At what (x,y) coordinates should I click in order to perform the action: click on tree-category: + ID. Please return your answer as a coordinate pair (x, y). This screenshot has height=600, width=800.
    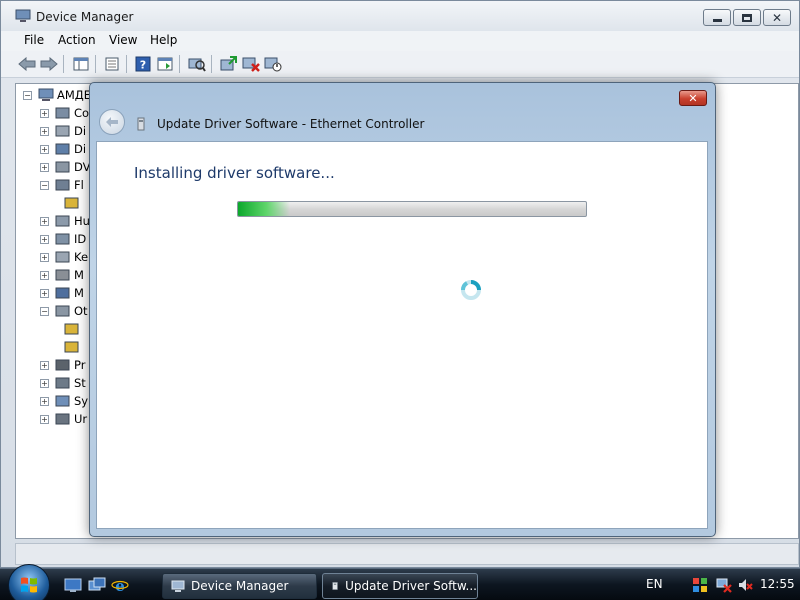
    Looking at the image, I should click on (63, 239).